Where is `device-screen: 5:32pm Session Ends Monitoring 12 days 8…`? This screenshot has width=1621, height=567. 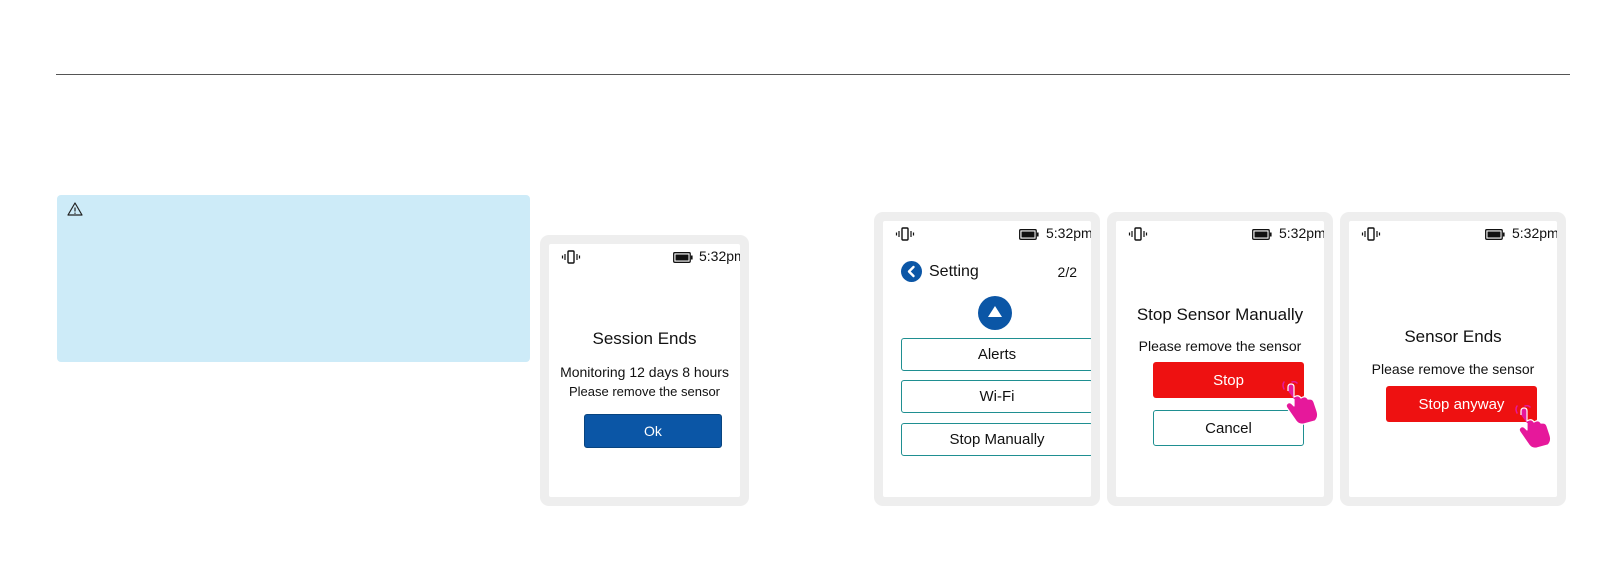 device-screen: 5:32pm Session Ends Monitoring 12 days 8… is located at coordinates (644, 370).